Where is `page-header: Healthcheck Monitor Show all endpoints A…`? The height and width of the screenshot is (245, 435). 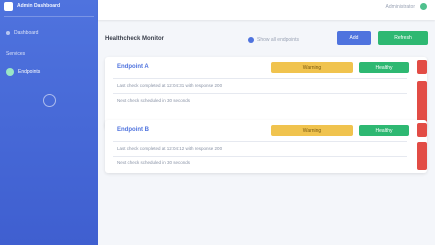
page-header: Healthcheck Monitor Show all endpoints A… is located at coordinates (266, 39).